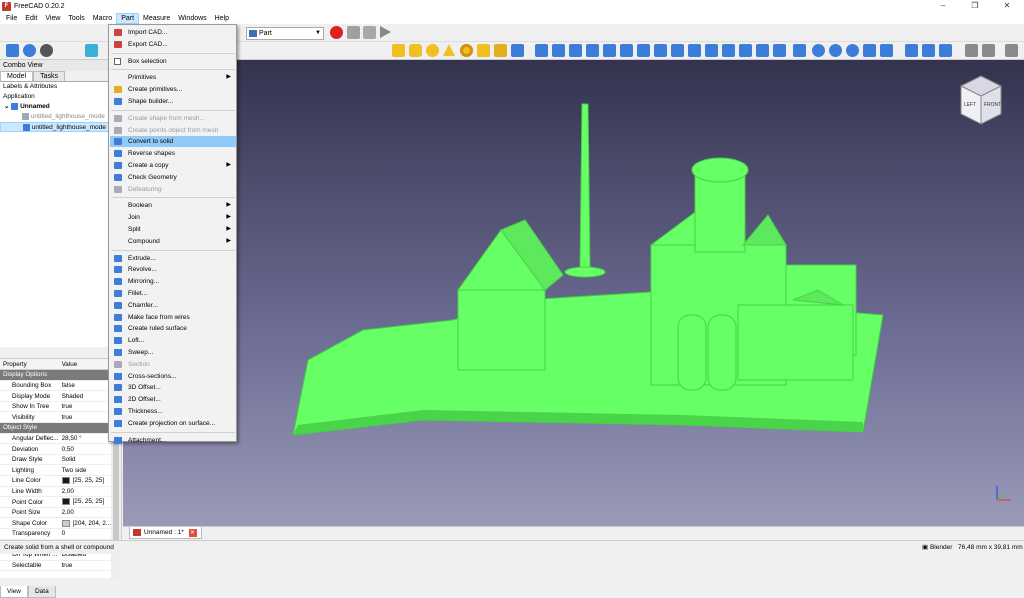 The width and height of the screenshot is (1024, 598). Describe the element at coordinates (981, 101) in the screenshot. I see `navigation-cube: LEFT FRONT` at that location.